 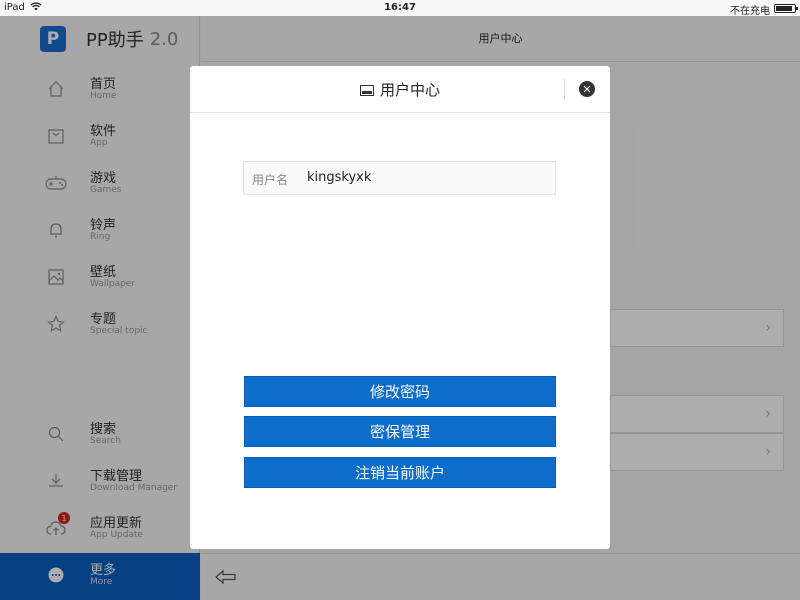 I want to click on header-divider, so click(x=564, y=89).